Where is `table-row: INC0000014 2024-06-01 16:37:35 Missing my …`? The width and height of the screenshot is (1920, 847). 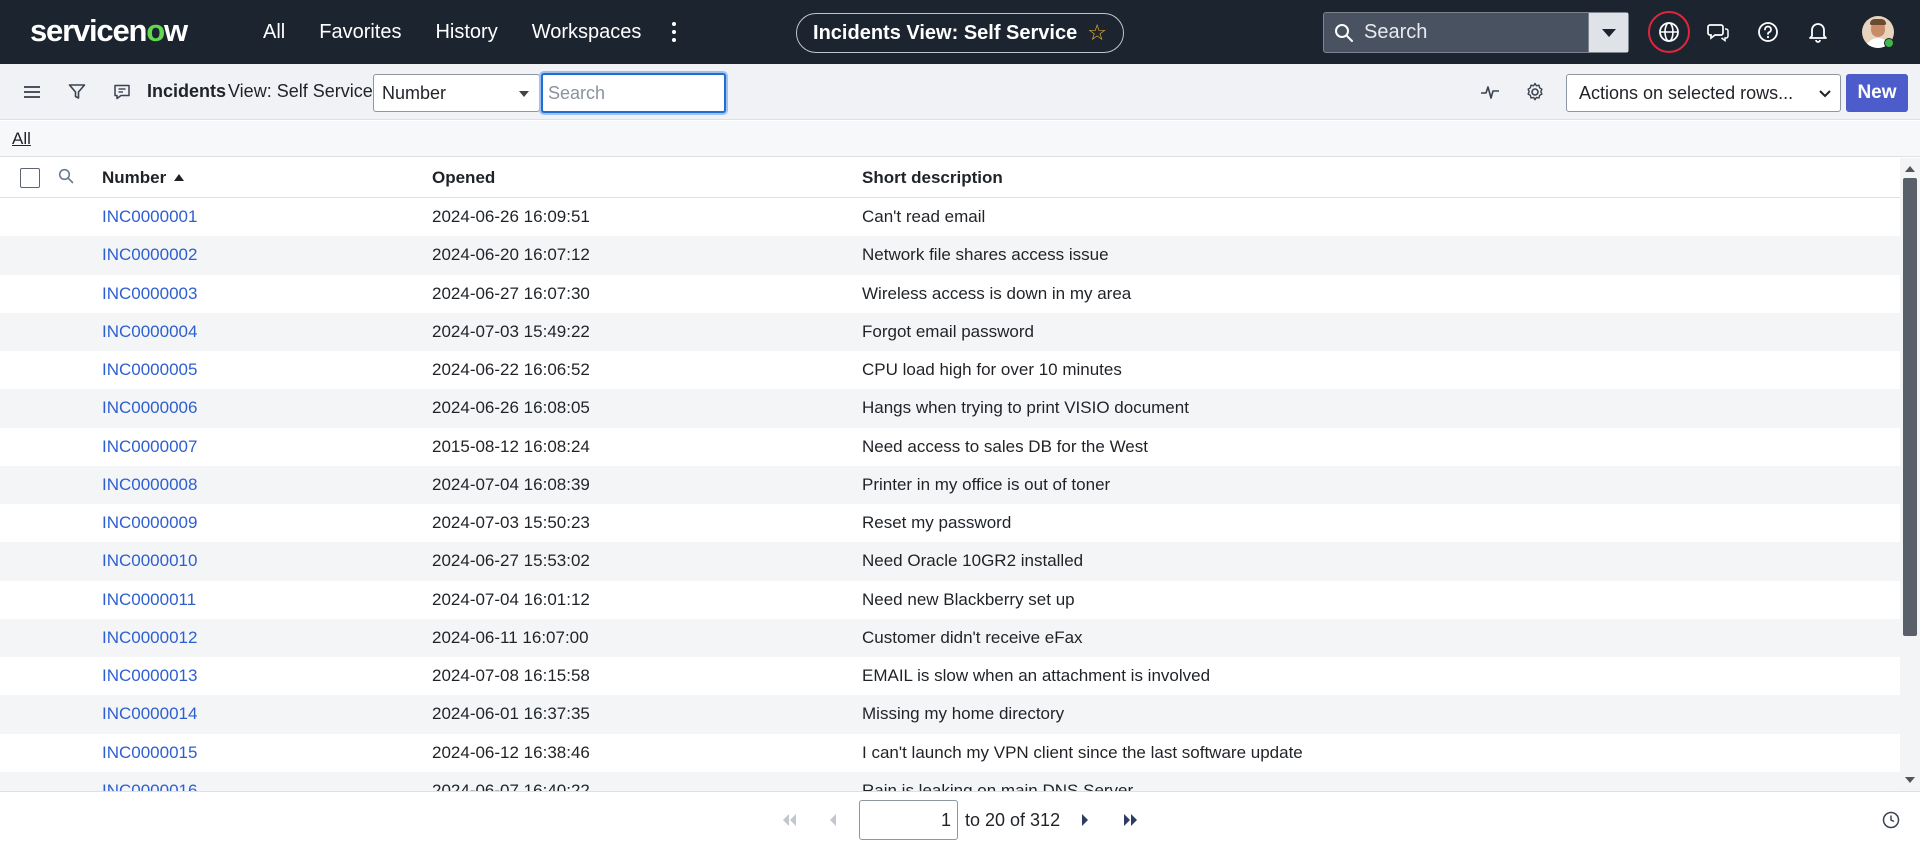
table-row: INC0000014 2024-06-01 16:37:35 Missing my … is located at coordinates (950, 714).